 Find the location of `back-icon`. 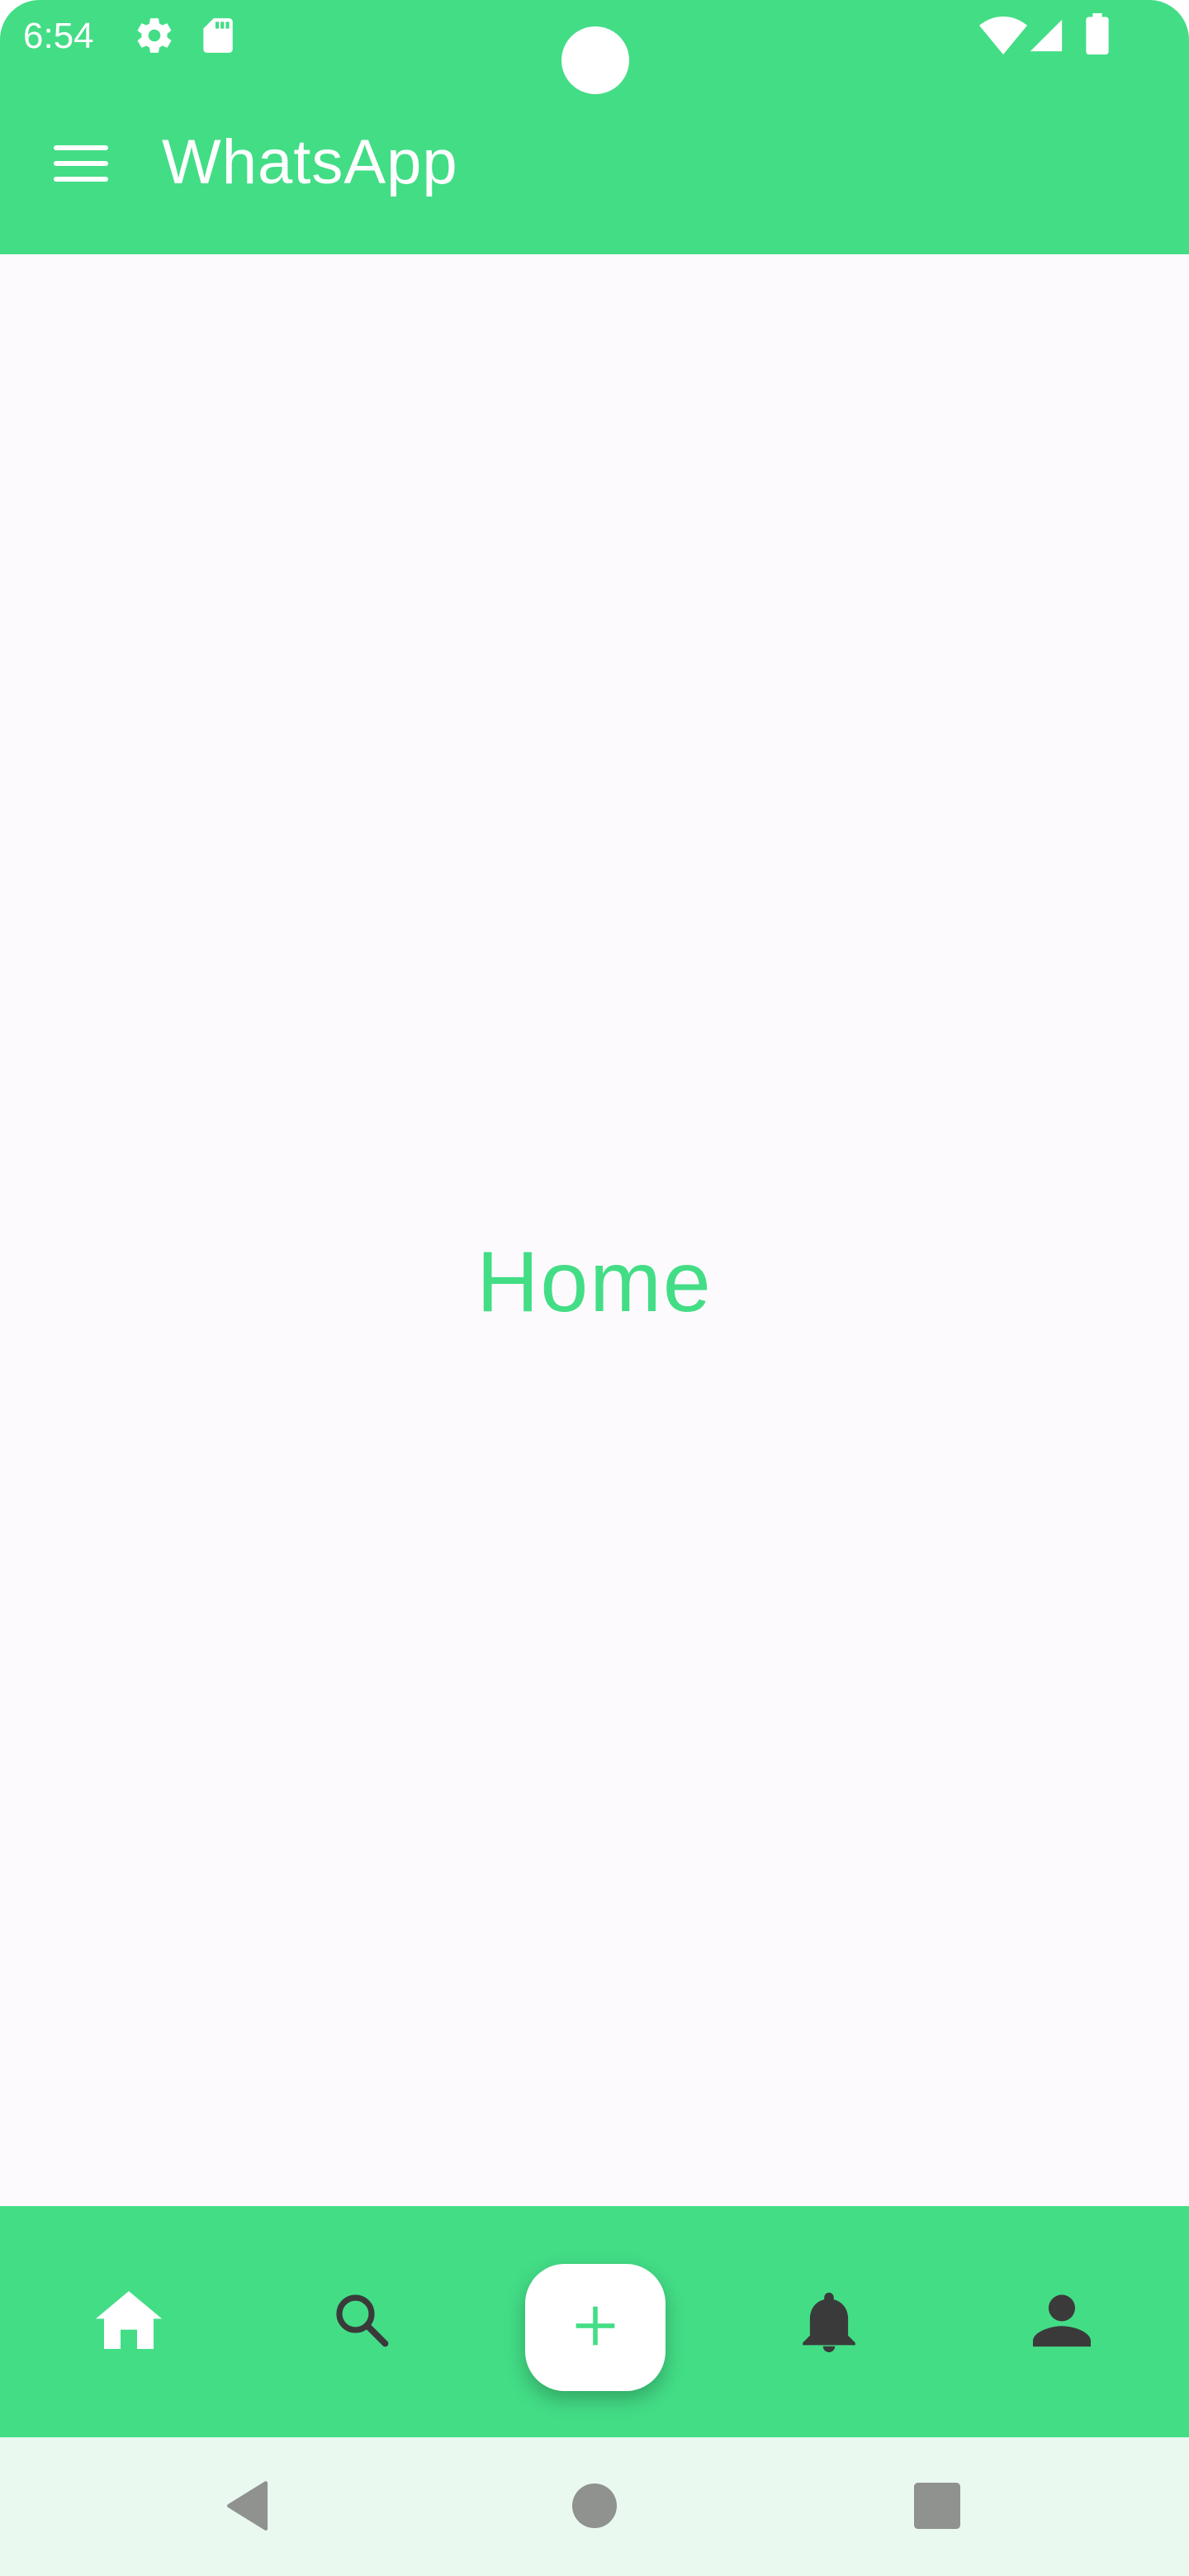

back-icon is located at coordinates (248, 2507).